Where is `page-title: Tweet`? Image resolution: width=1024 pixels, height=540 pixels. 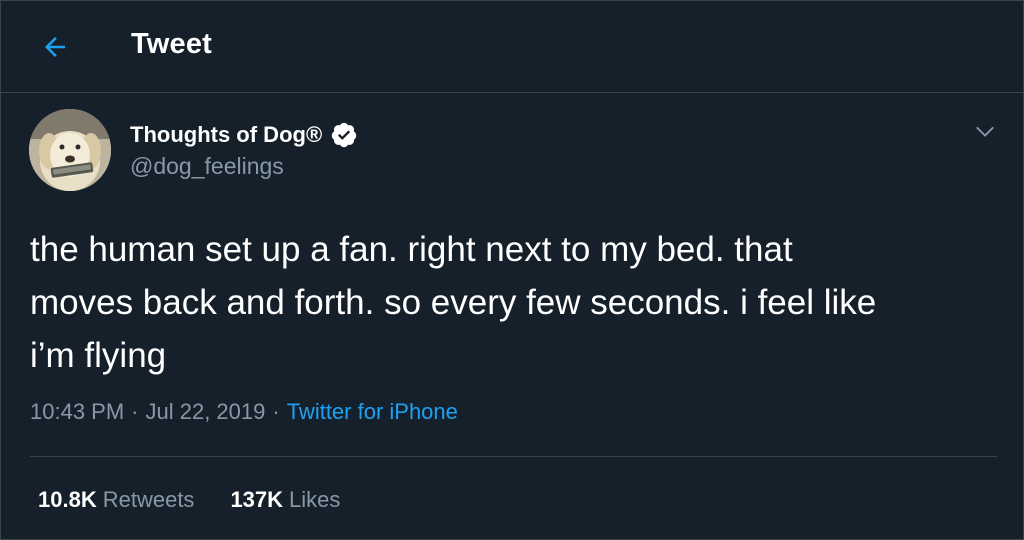 page-title: Tweet is located at coordinates (172, 44).